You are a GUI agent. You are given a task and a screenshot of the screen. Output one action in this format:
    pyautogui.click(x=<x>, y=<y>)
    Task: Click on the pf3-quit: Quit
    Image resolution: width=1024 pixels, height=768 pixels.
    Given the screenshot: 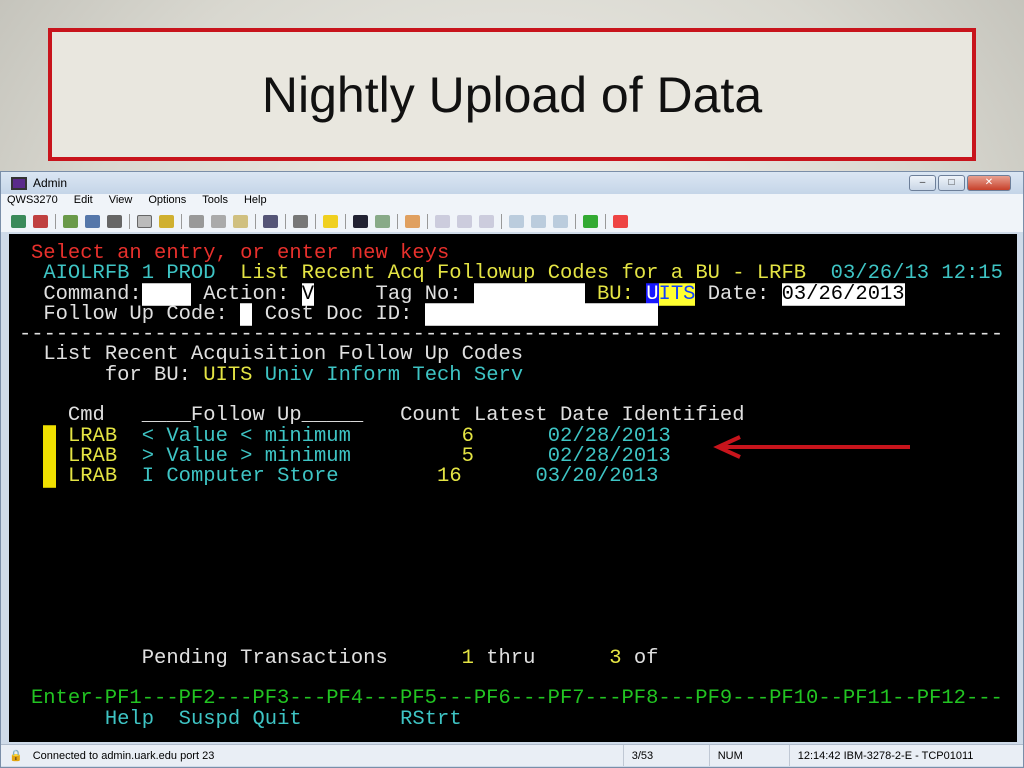 What is the action you would take?
    pyautogui.click(x=276, y=719)
    